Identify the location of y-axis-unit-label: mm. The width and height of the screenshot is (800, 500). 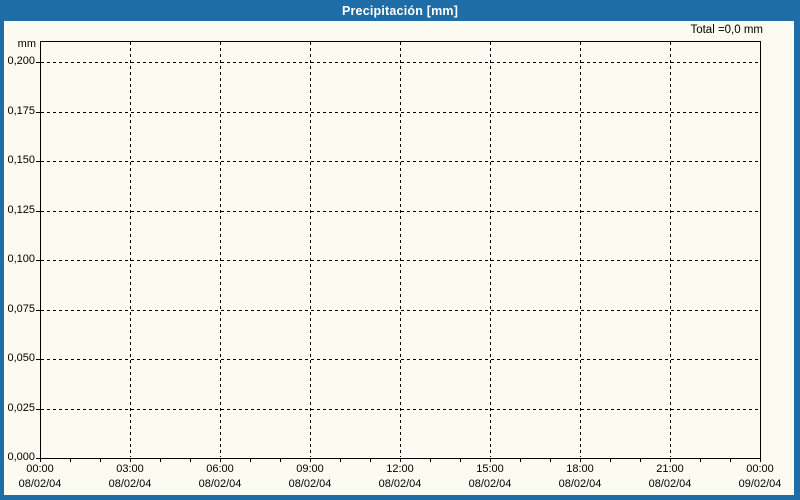
(26, 44).